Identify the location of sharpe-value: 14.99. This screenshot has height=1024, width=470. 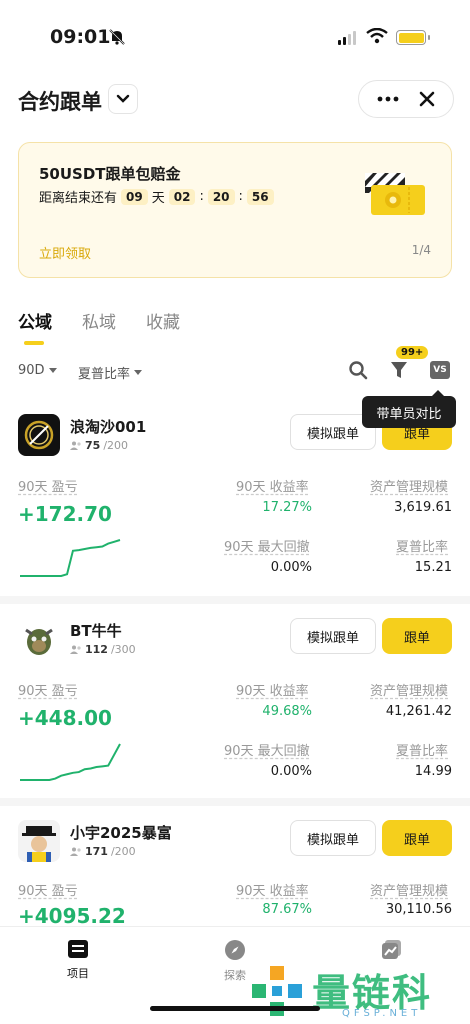
(433, 771).